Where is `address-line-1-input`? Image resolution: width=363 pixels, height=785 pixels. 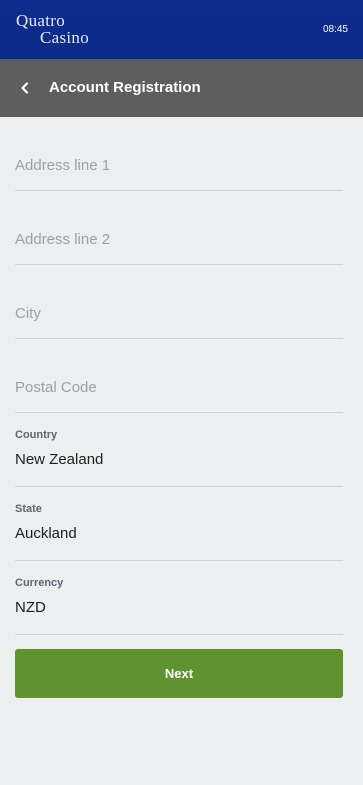
address-line-1-input is located at coordinates (179, 165).